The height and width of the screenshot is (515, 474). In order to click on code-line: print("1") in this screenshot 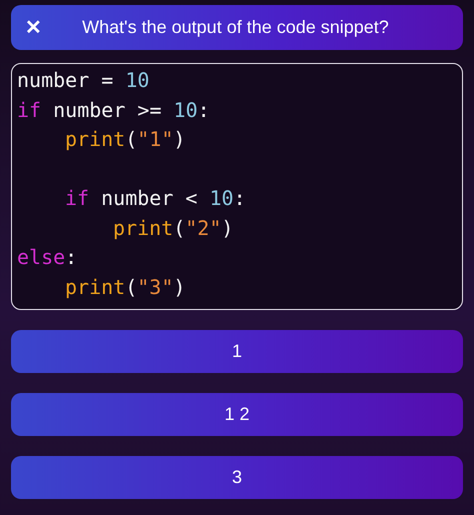, I will do `click(125, 139)`.